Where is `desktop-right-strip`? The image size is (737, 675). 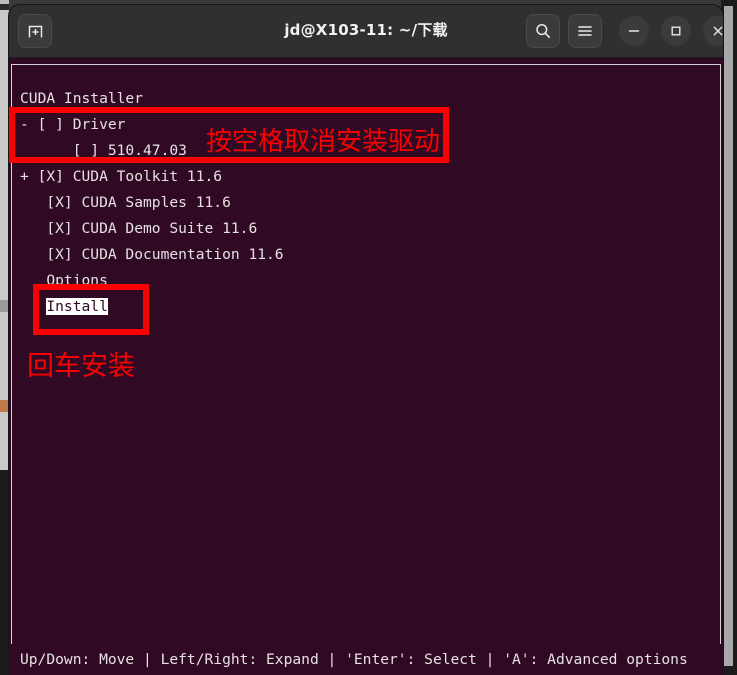 desktop-right-strip is located at coordinates (729, 337).